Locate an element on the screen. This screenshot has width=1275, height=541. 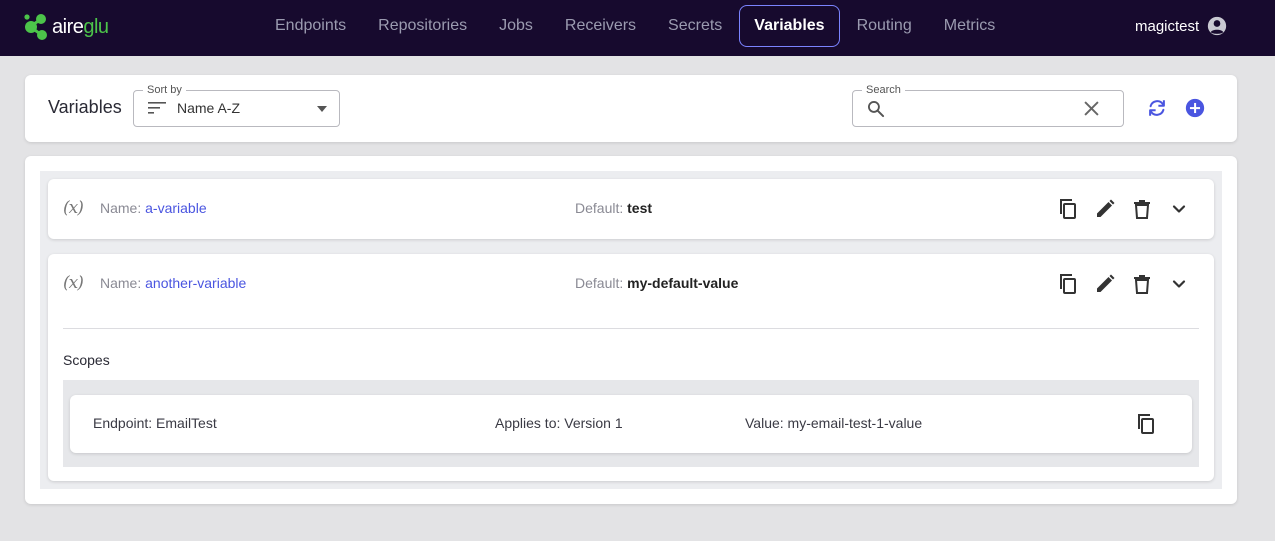
app-logo: aireglu is located at coordinates (66, 27).